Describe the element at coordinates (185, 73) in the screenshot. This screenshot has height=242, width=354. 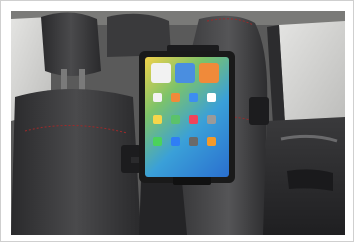
I see `screen-widget-weather` at that location.